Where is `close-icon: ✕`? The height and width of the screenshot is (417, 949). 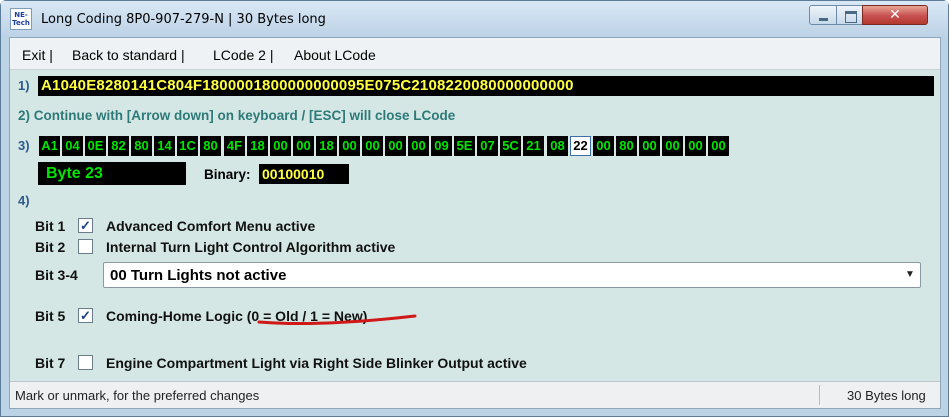
close-icon: ✕ is located at coordinates (895, 15).